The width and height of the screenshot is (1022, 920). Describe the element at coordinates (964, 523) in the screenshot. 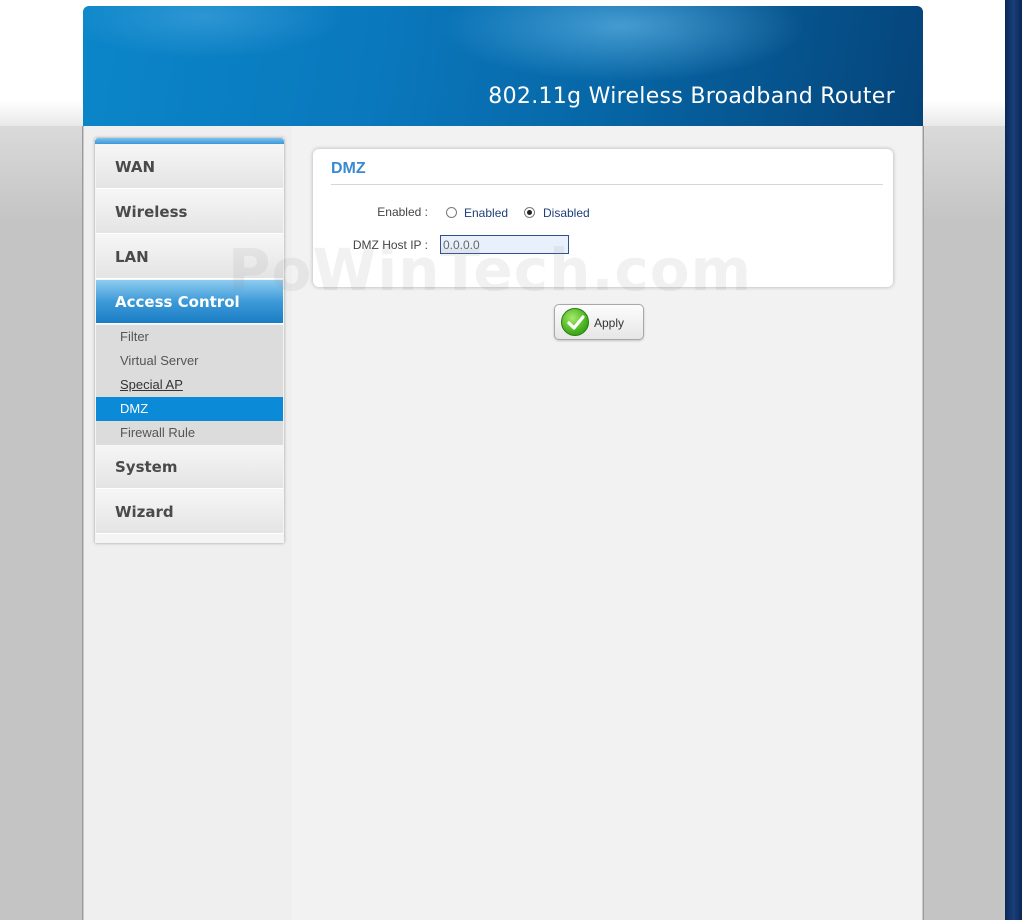

I see `right-gutter` at that location.